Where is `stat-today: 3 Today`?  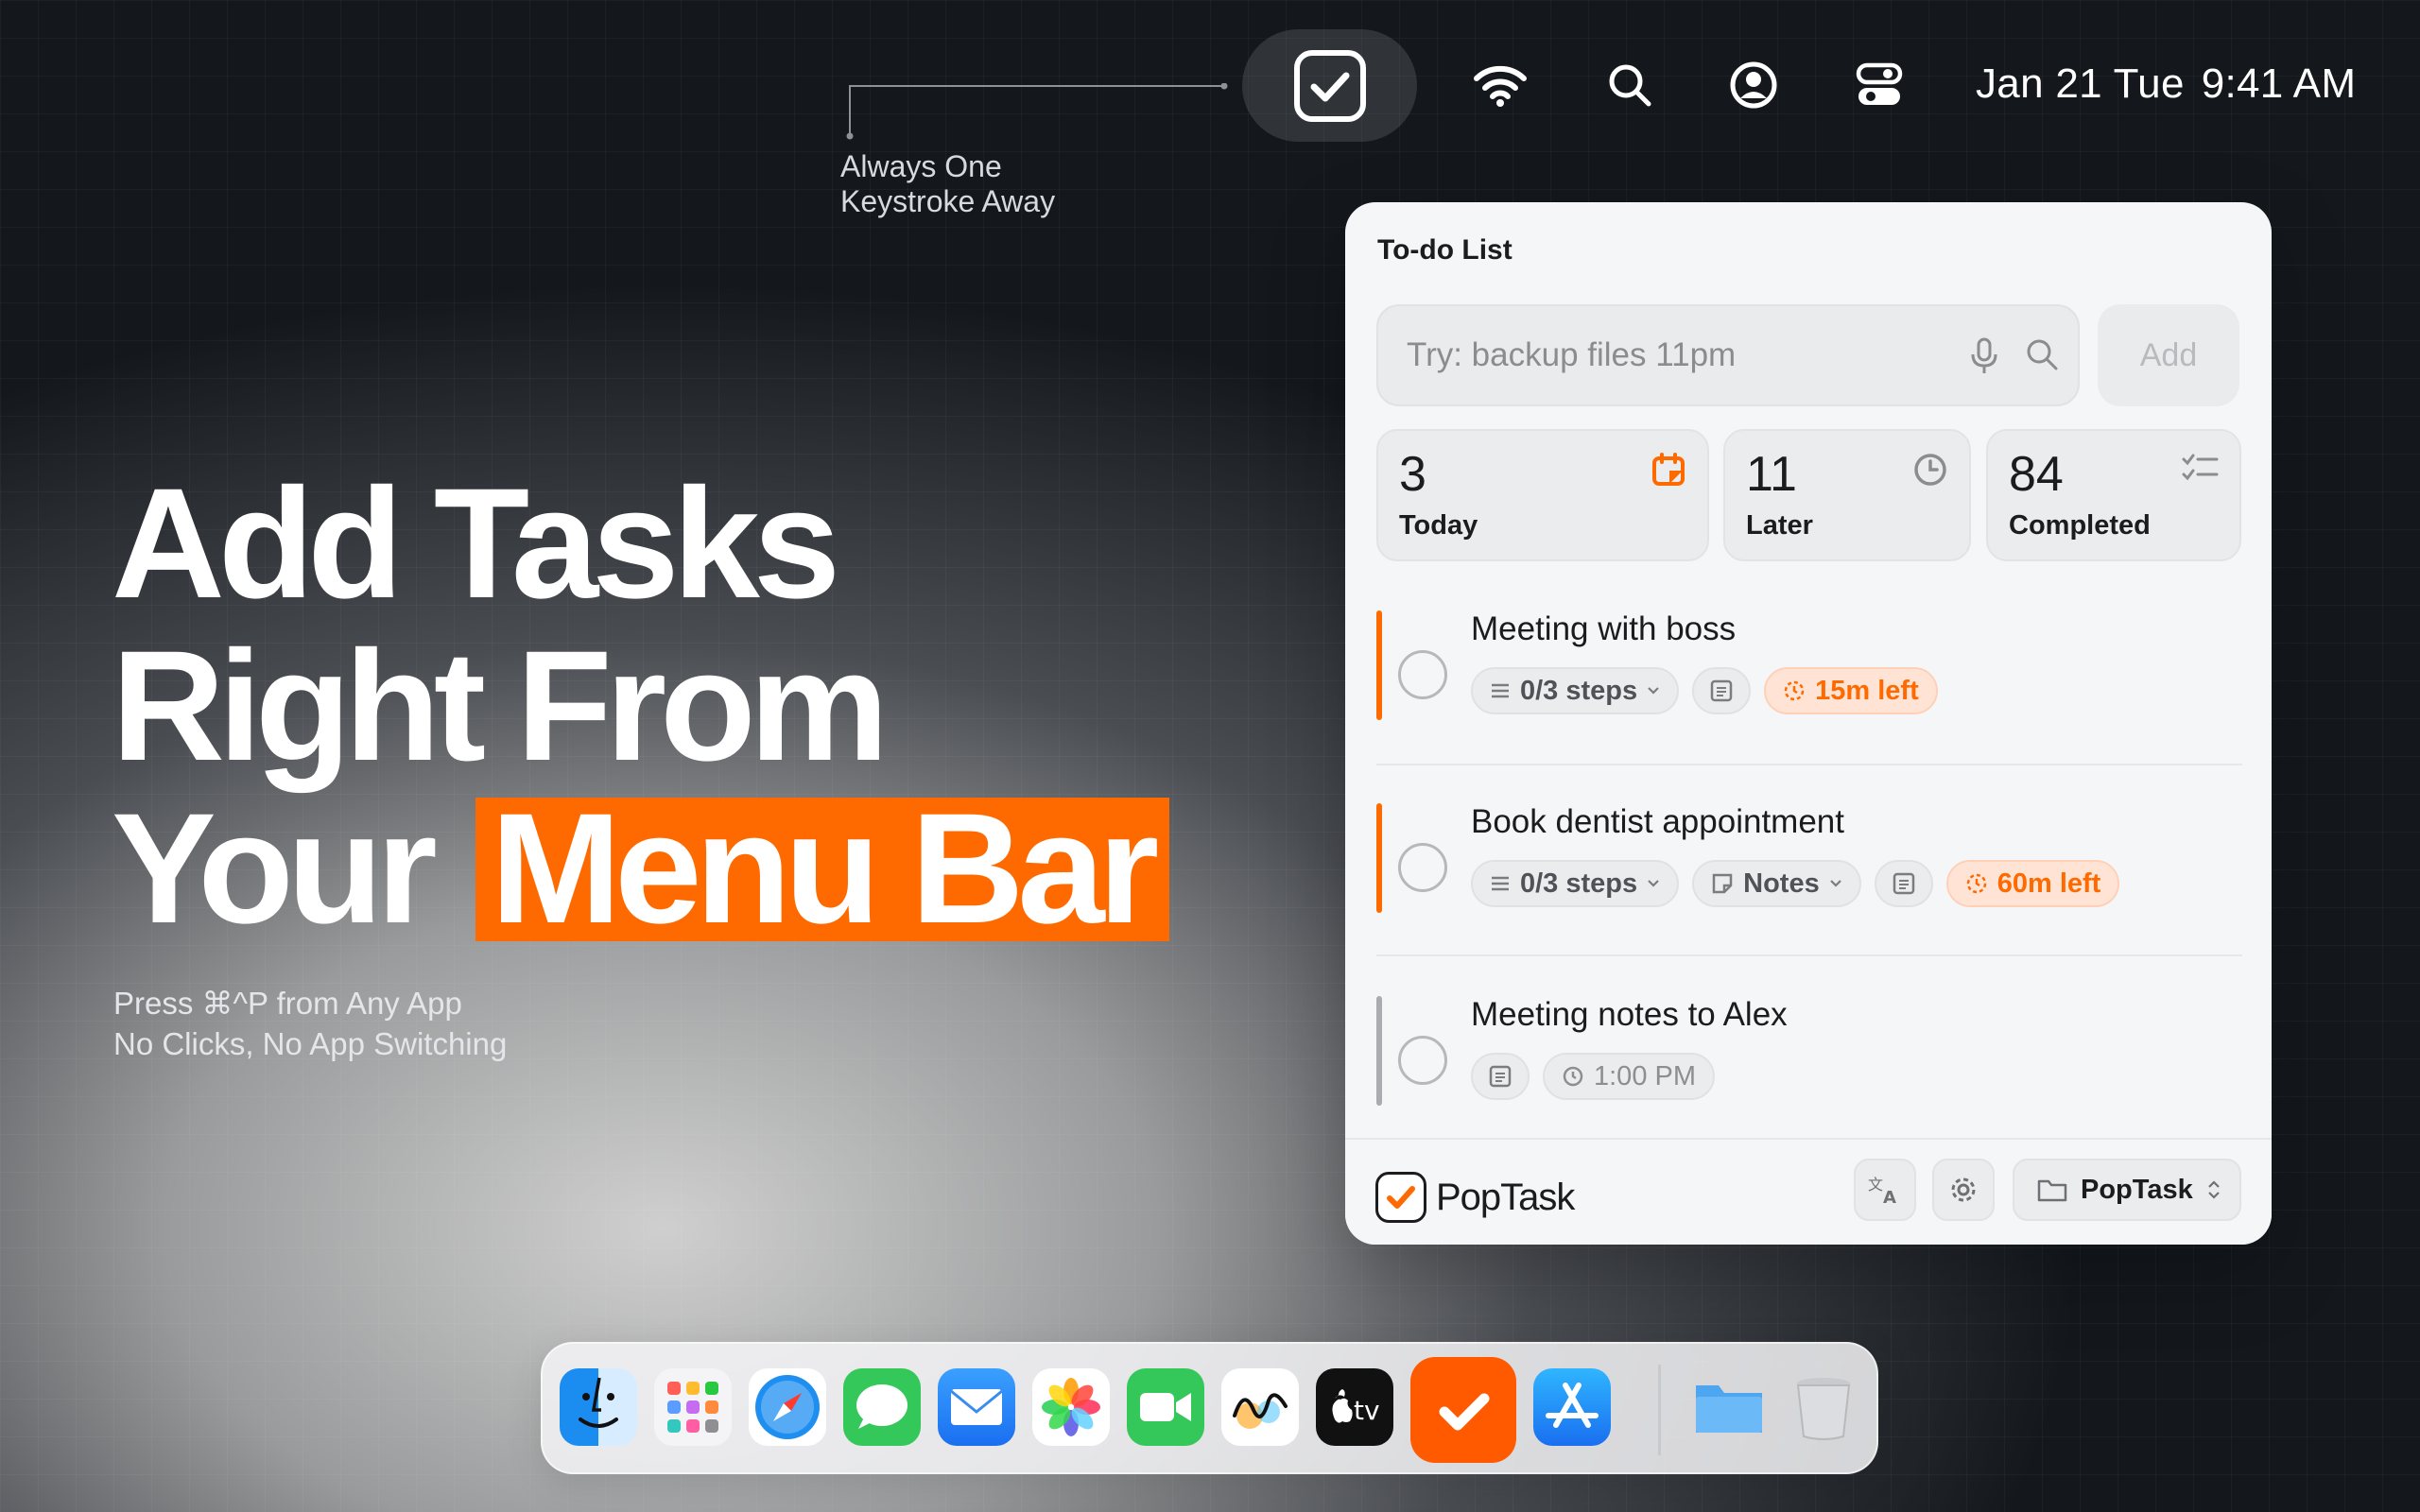
stat-today: 3 Today is located at coordinates (1542, 495).